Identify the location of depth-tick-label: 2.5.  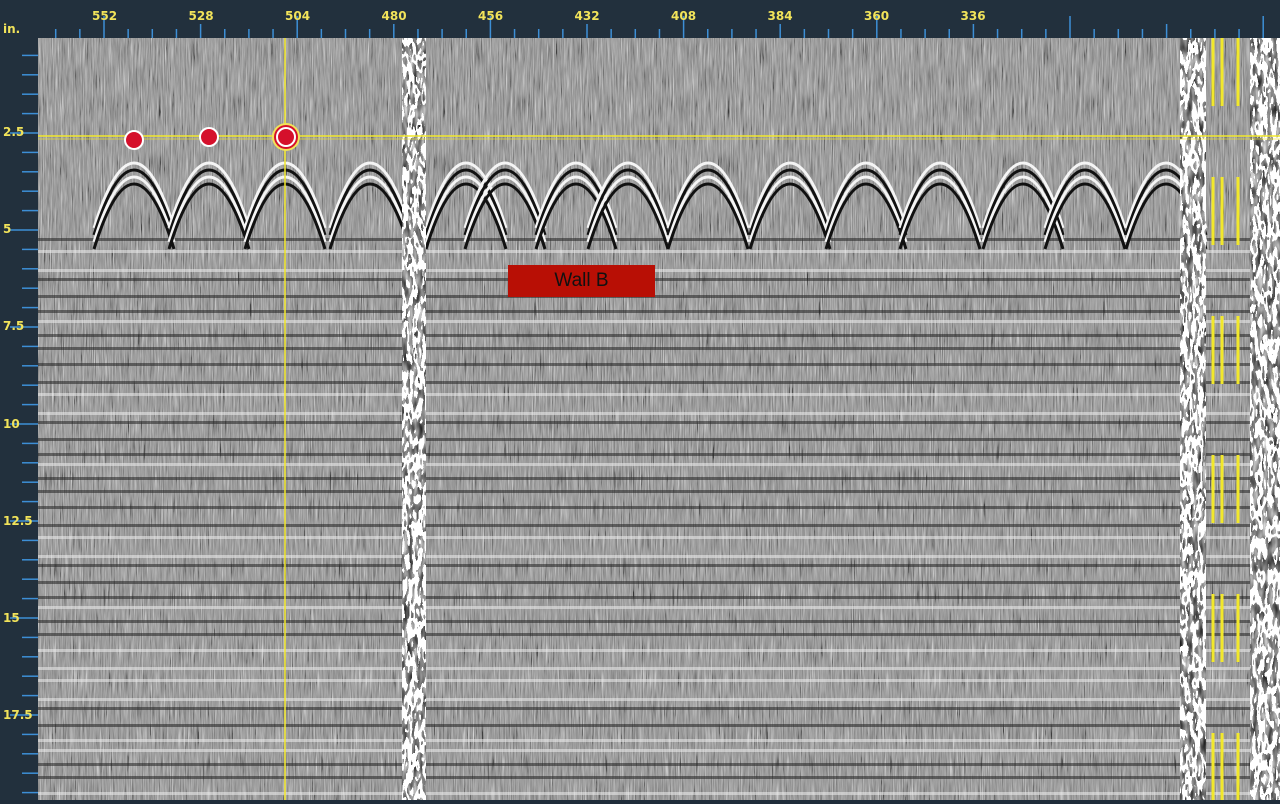
(14, 132).